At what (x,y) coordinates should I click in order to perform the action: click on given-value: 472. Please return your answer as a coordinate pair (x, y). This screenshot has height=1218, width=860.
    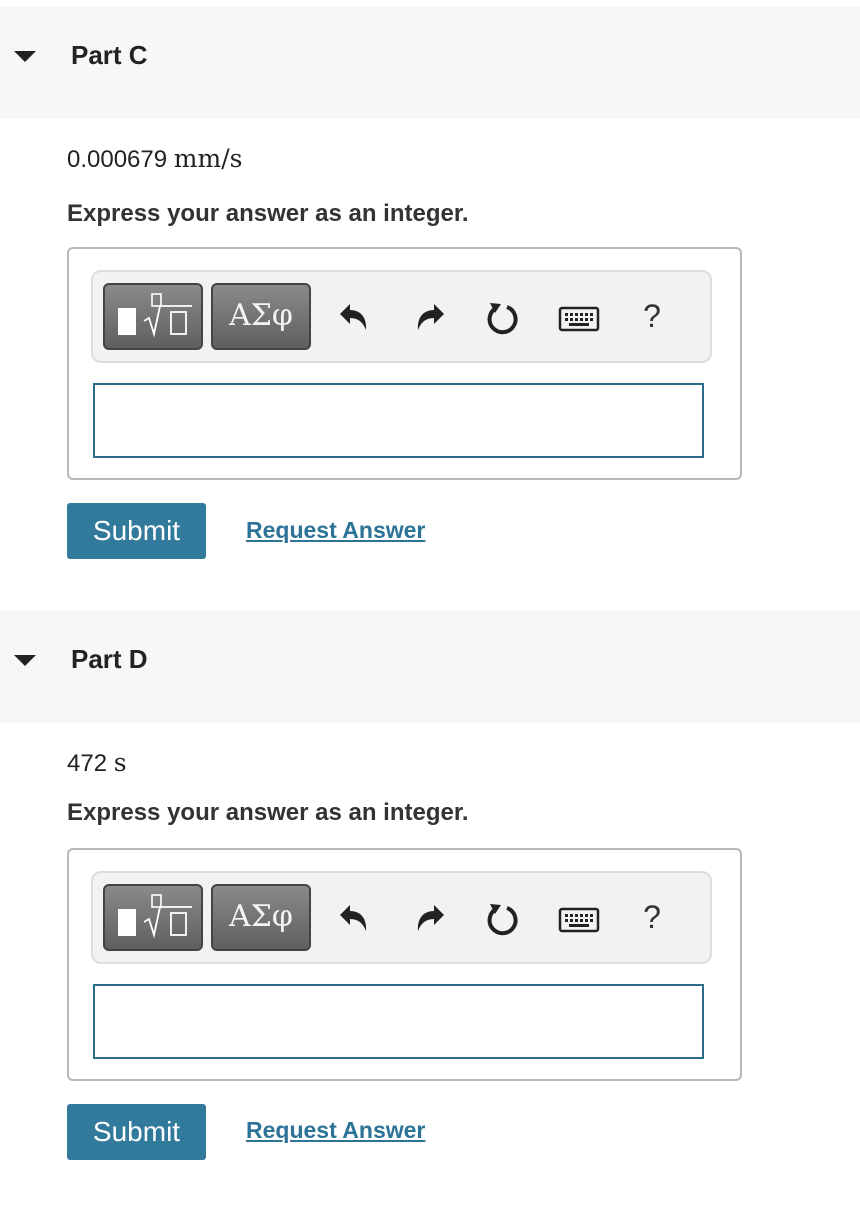
    Looking at the image, I should click on (87, 763).